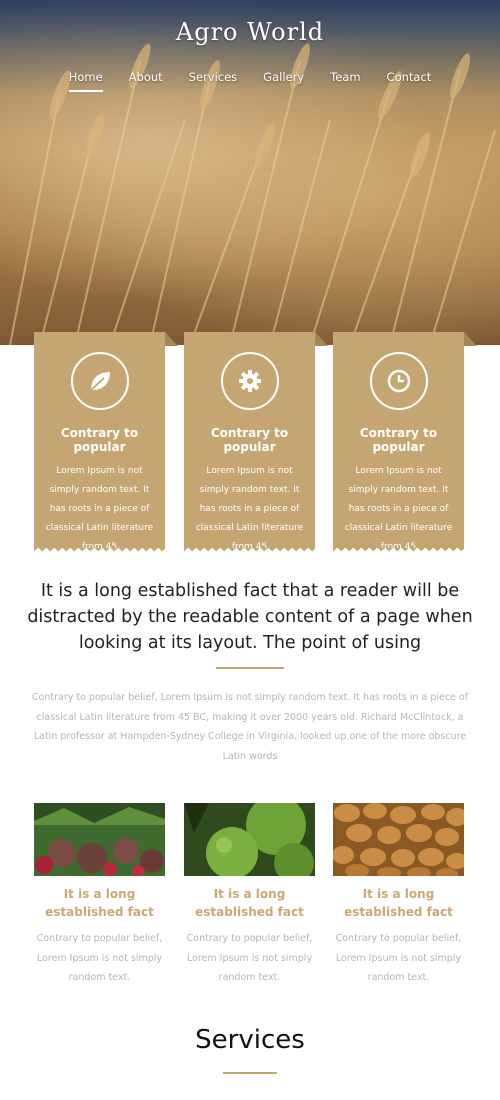 Image resolution: width=500 pixels, height=1100 pixels. What do you see at coordinates (250, 668) in the screenshot?
I see `heading-divider` at bounding box center [250, 668].